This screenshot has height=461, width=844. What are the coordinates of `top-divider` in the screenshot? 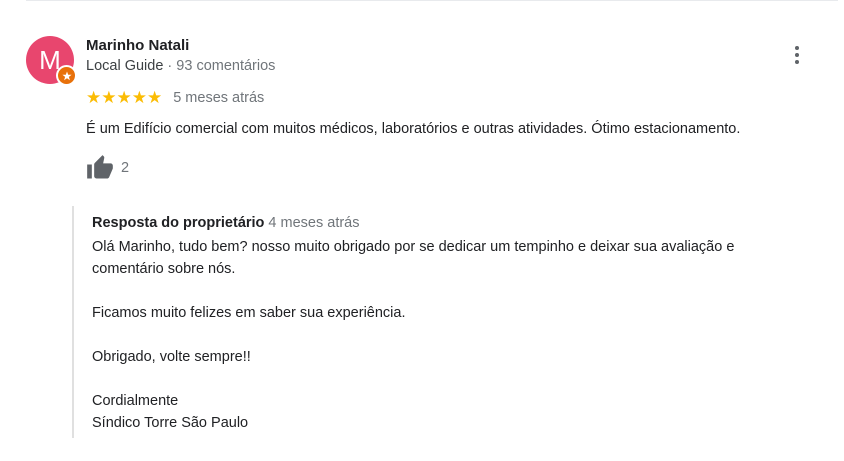 It's located at (432, 0).